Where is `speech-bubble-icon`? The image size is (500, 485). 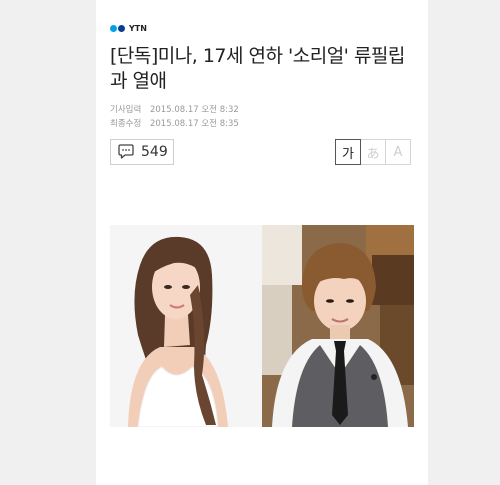 speech-bubble-icon is located at coordinates (126, 151).